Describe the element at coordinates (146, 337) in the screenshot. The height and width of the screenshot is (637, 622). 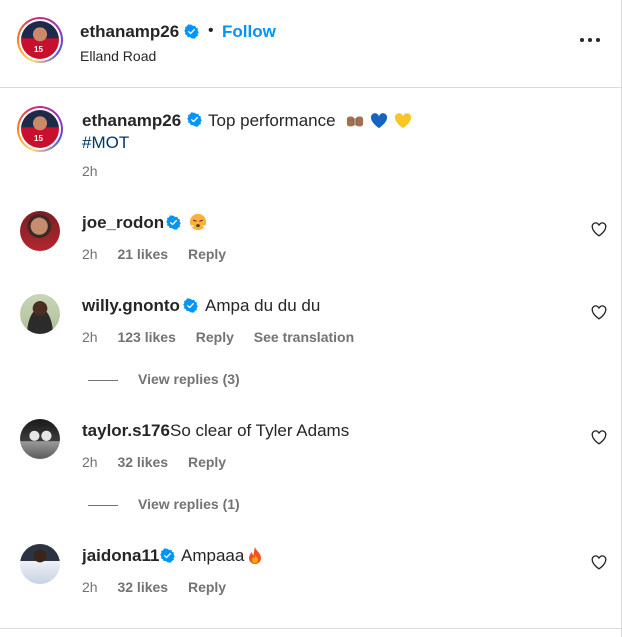
I see `likes-count: 123 likes` at that location.